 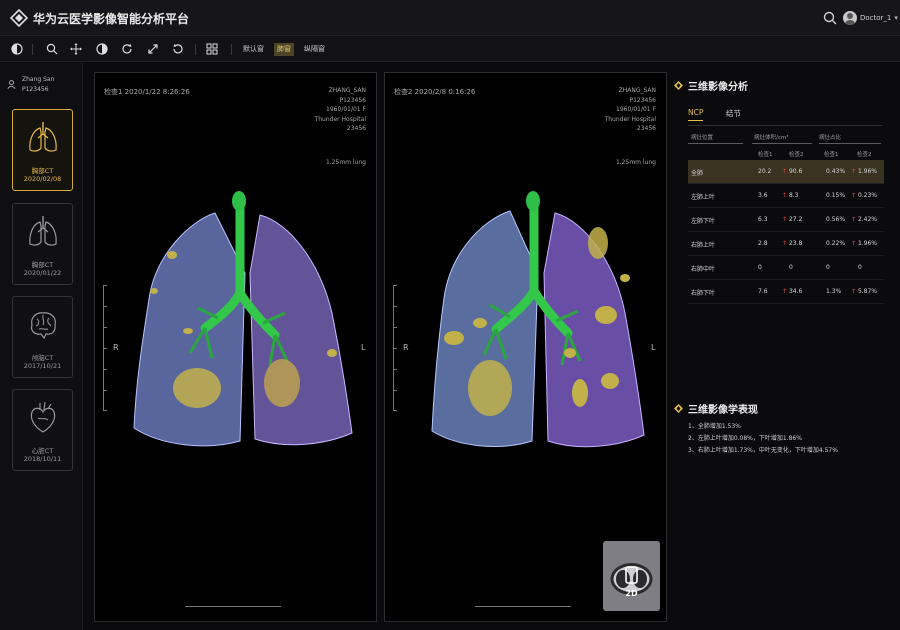 What do you see at coordinates (718, 87) in the screenshot?
I see `analysis-title: 三维影像分析` at bounding box center [718, 87].